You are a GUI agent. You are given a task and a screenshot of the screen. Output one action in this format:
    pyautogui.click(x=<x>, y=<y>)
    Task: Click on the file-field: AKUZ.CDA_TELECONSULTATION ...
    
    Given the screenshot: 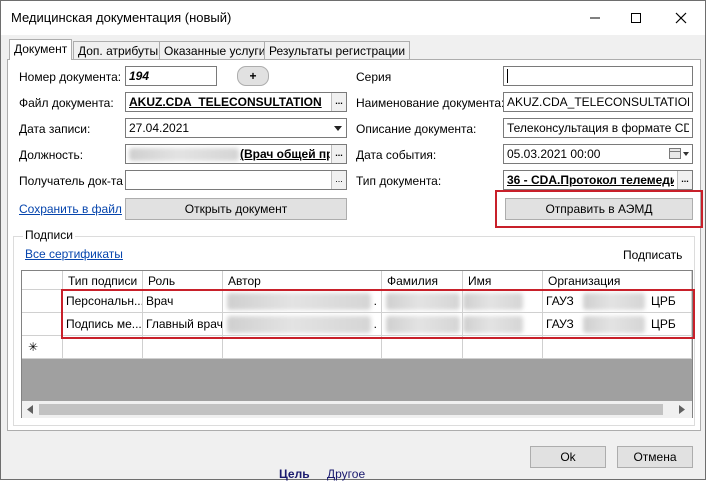 What is the action you would take?
    pyautogui.click(x=236, y=102)
    